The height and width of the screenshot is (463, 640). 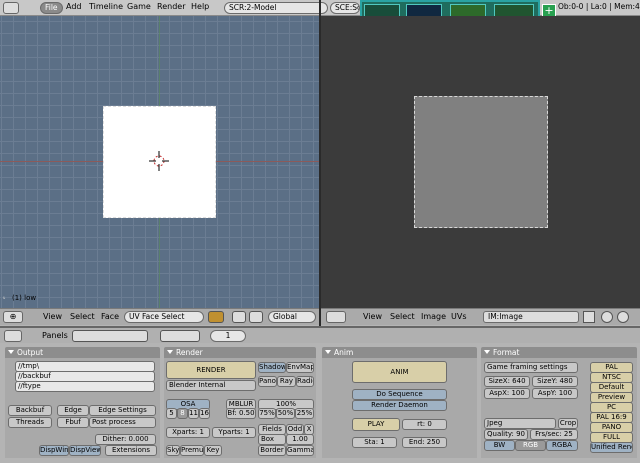 I want to click on yparts-field: Yparts: 1, so click(x=234, y=432).